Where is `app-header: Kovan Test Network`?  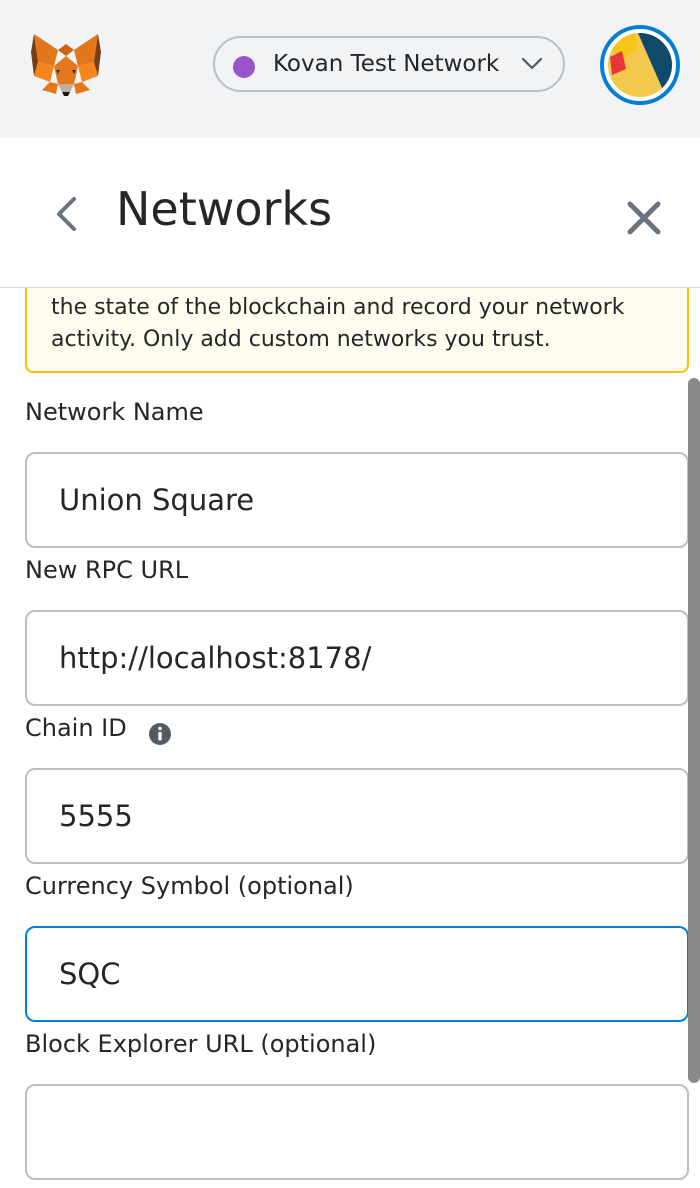
app-header: Kovan Test Network is located at coordinates (350, 69).